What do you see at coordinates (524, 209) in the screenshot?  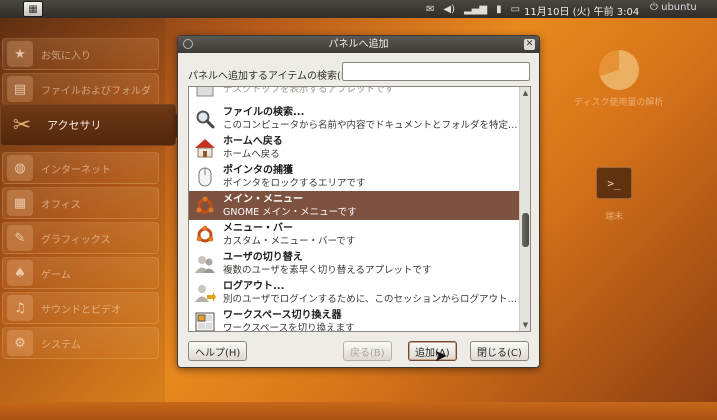 I see `list-scrollbar: ▲ ▼` at bounding box center [524, 209].